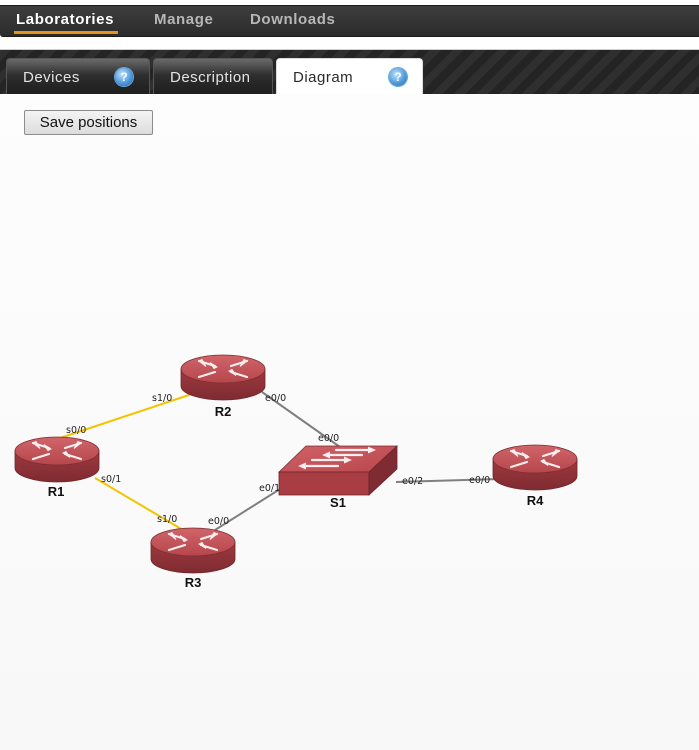 This screenshot has height=750, width=699. Describe the element at coordinates (76, 430) in the screenshot. I see `port-label: s0/0` at that location.